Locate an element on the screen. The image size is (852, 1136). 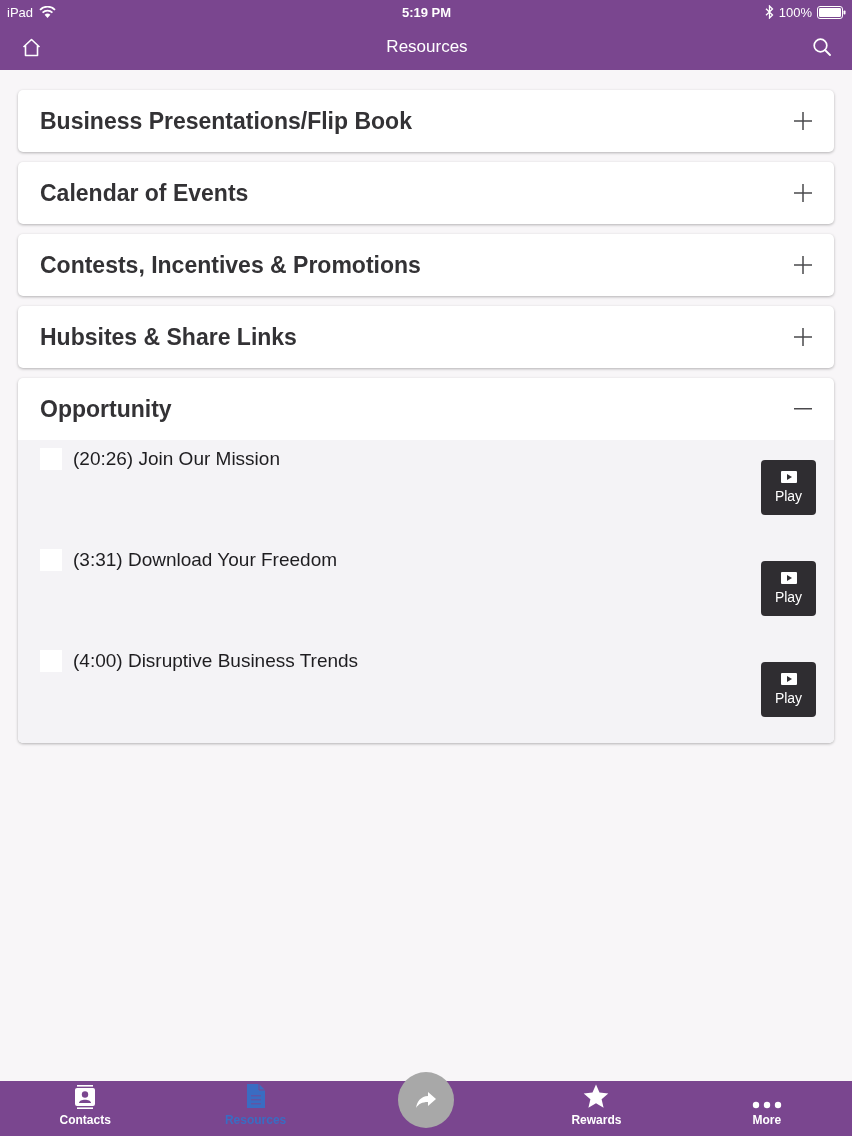
home-icon is located at coordinates (31, 47).